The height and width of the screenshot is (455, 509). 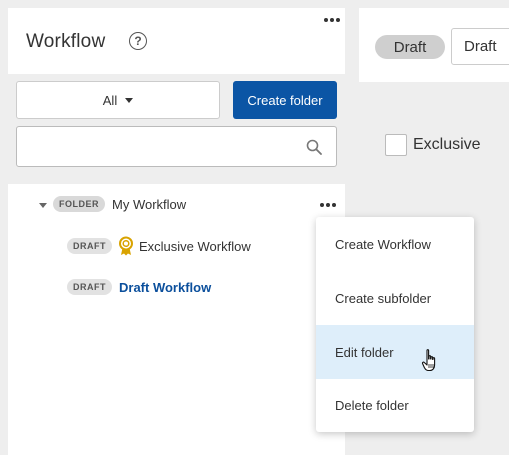 I want to click on folder-more-icon, so click(x=328, y=205).